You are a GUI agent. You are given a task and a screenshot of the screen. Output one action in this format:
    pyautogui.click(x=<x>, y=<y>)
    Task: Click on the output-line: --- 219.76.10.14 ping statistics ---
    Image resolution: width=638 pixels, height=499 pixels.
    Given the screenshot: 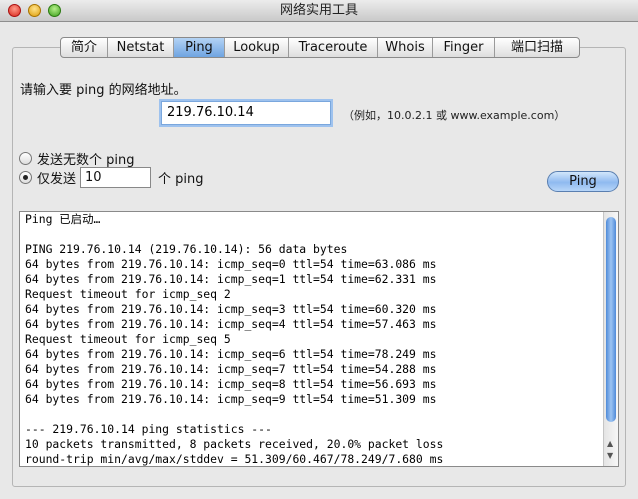 What is the action you would take?
    pyautogui.click(x=148, y=429)
    